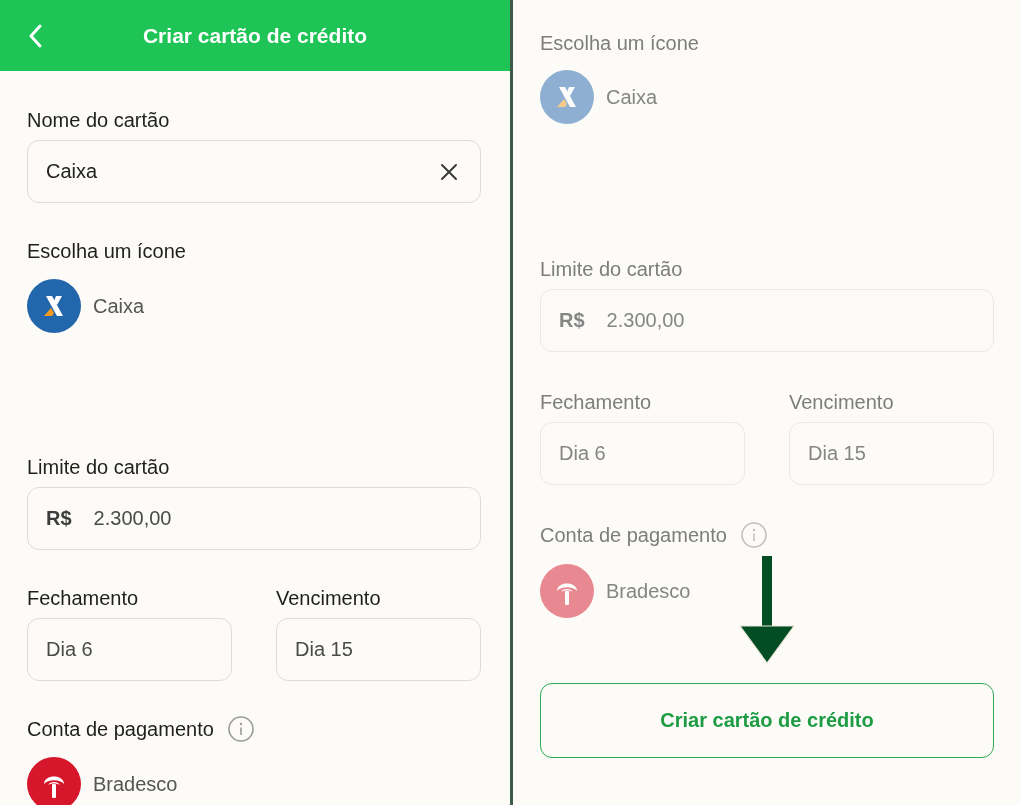  Describe the element at coordinates (98, 120) in the screenshot. I see `card-name-label: Nome do cartão` at that location.